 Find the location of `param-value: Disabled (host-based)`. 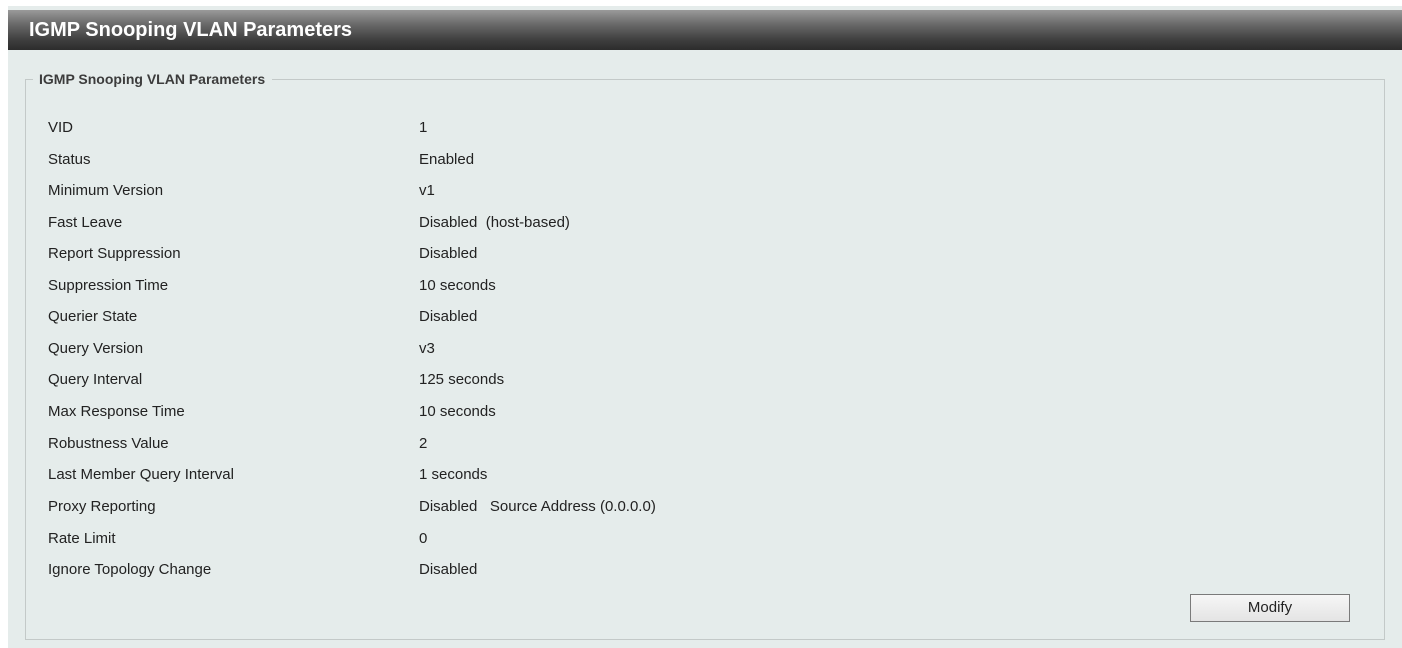

param-value: Disabled (host-based) is located at coordinates (494, 222).